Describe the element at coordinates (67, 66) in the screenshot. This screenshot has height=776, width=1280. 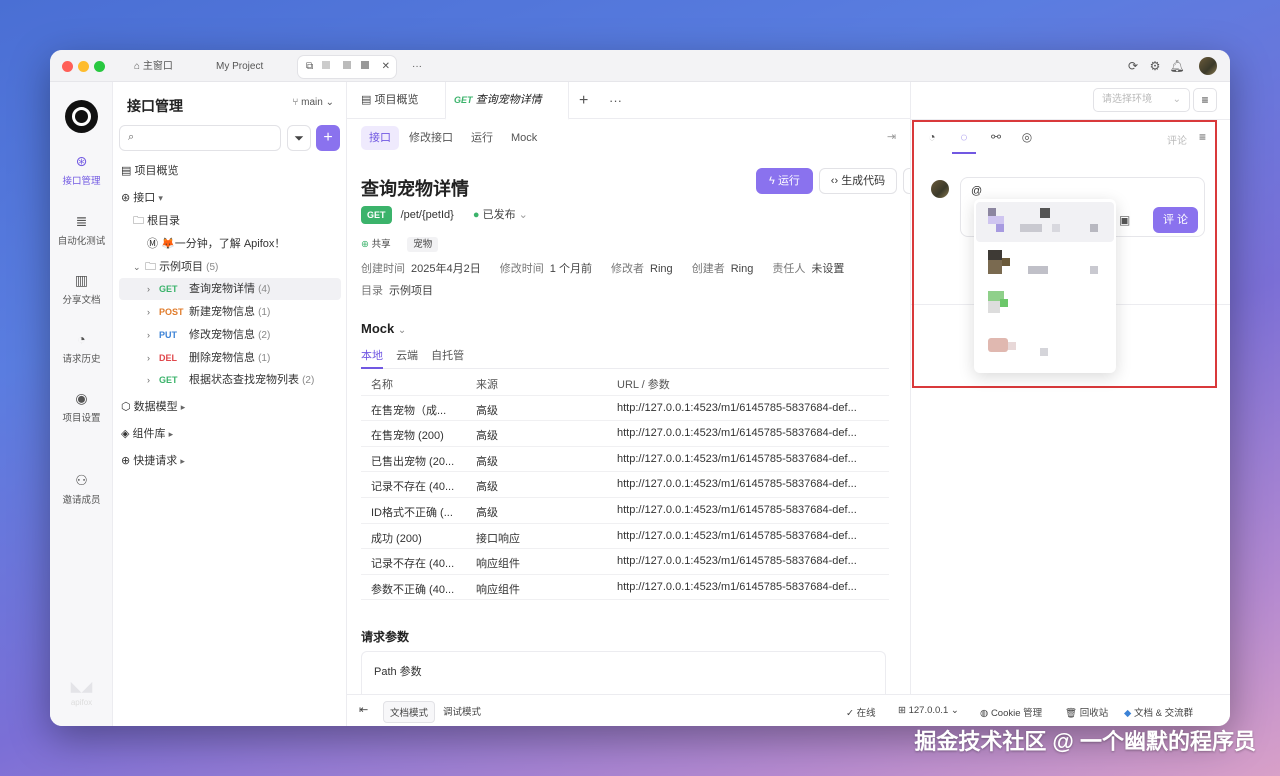
I see `close-window-button` at that location.